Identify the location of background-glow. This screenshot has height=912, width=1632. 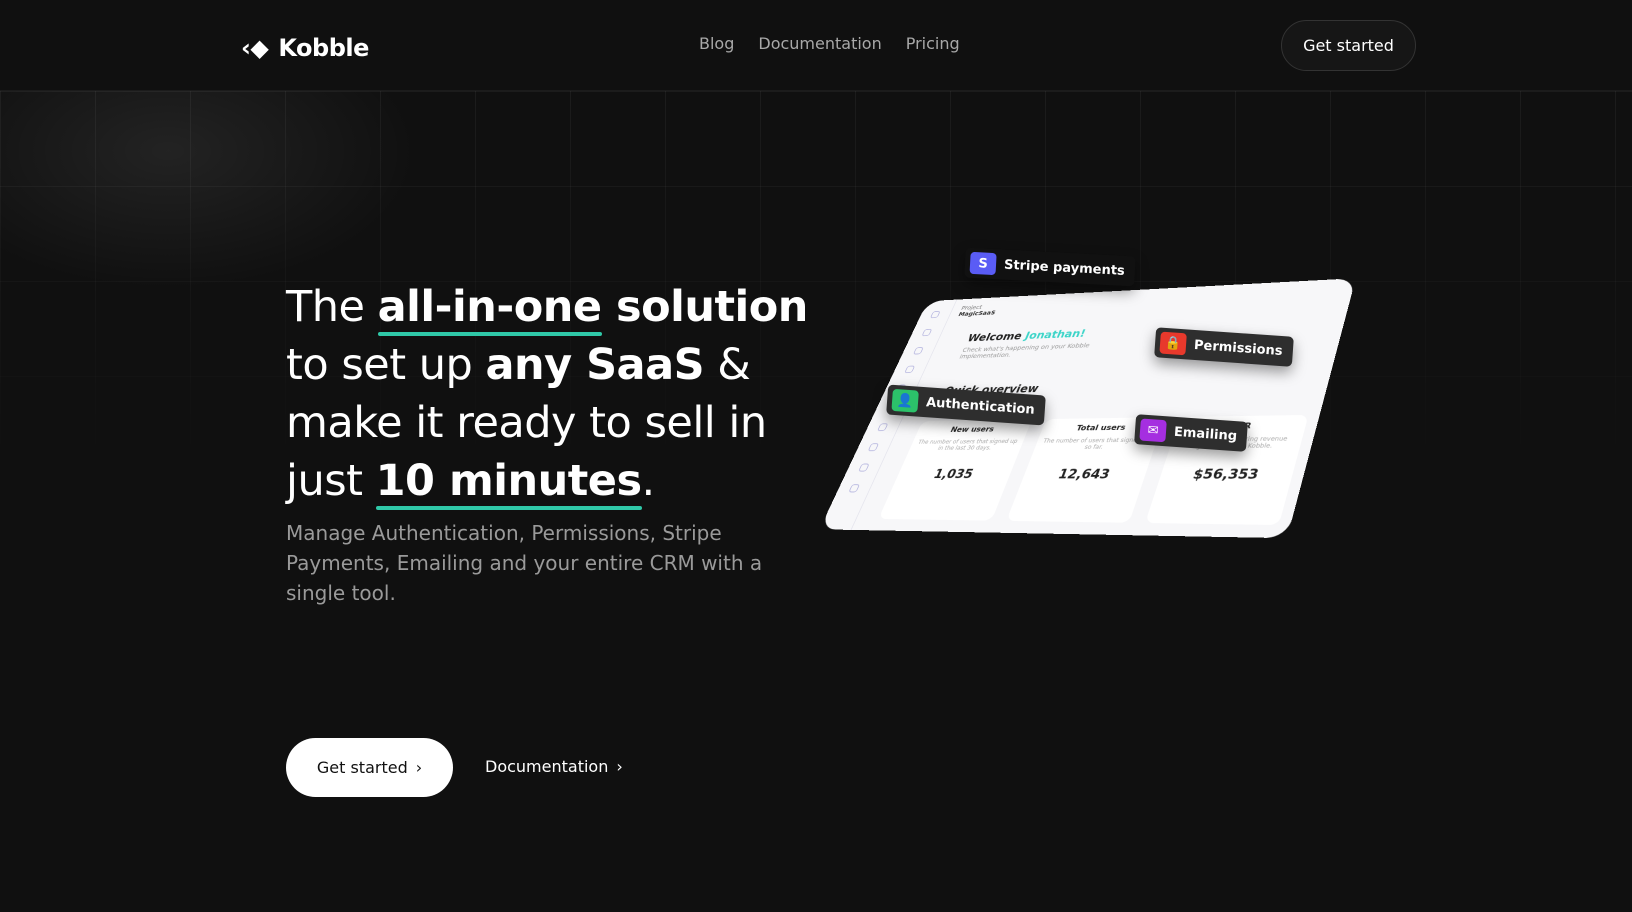
(210, 191).